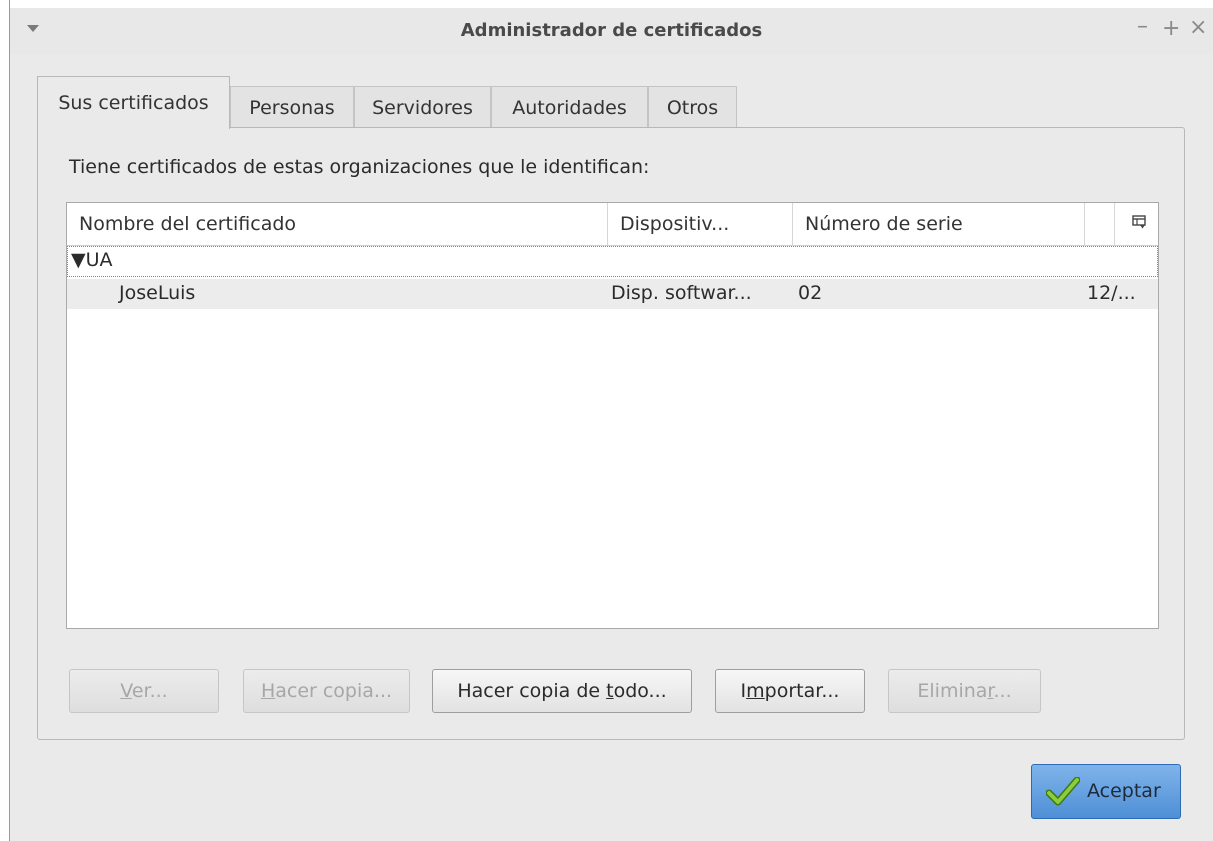 Image resolution: width=1213 pixels, height=841 pixels. Describe the element at coordinates (952, 691) in the screenshot. I see `delete-label-pre: Elimina` at that location.